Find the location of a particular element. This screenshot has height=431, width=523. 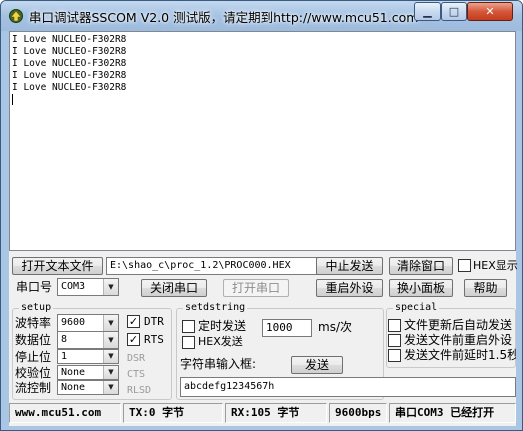

special-group-title: special is located at coordinates (416, 308).